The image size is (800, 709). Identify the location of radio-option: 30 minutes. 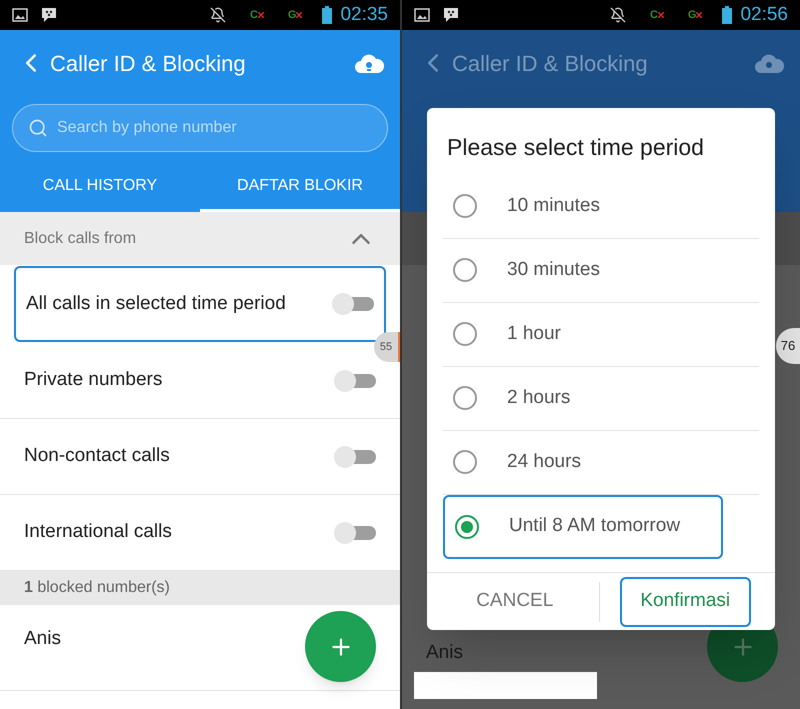
(601, 270).